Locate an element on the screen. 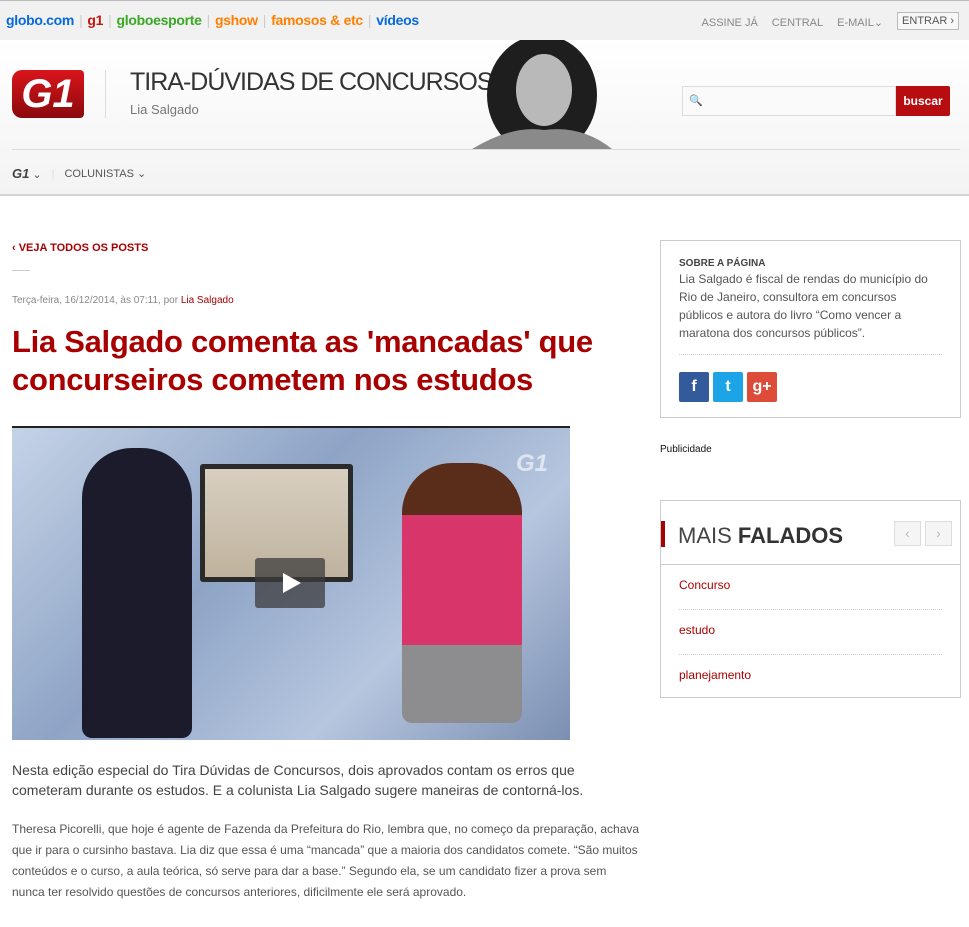 The image size is (969, 927). brand-link: famosos & etc is located at coordinates (317, 20).